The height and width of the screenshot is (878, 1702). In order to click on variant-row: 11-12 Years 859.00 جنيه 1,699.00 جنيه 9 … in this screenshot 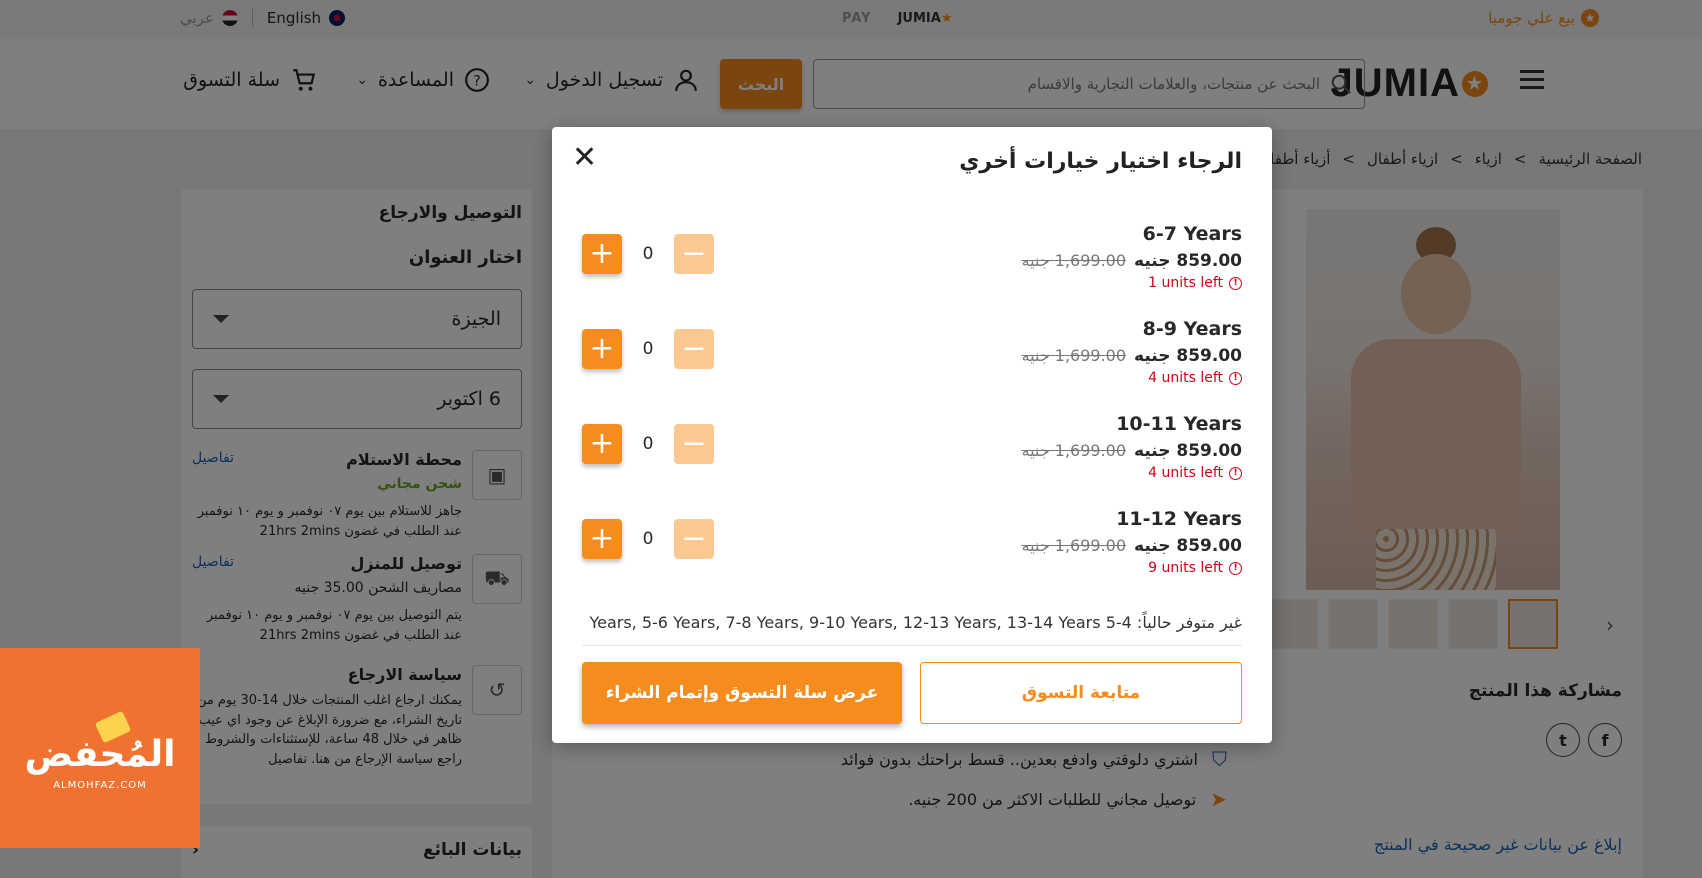, I will do `click(912, 548)`.